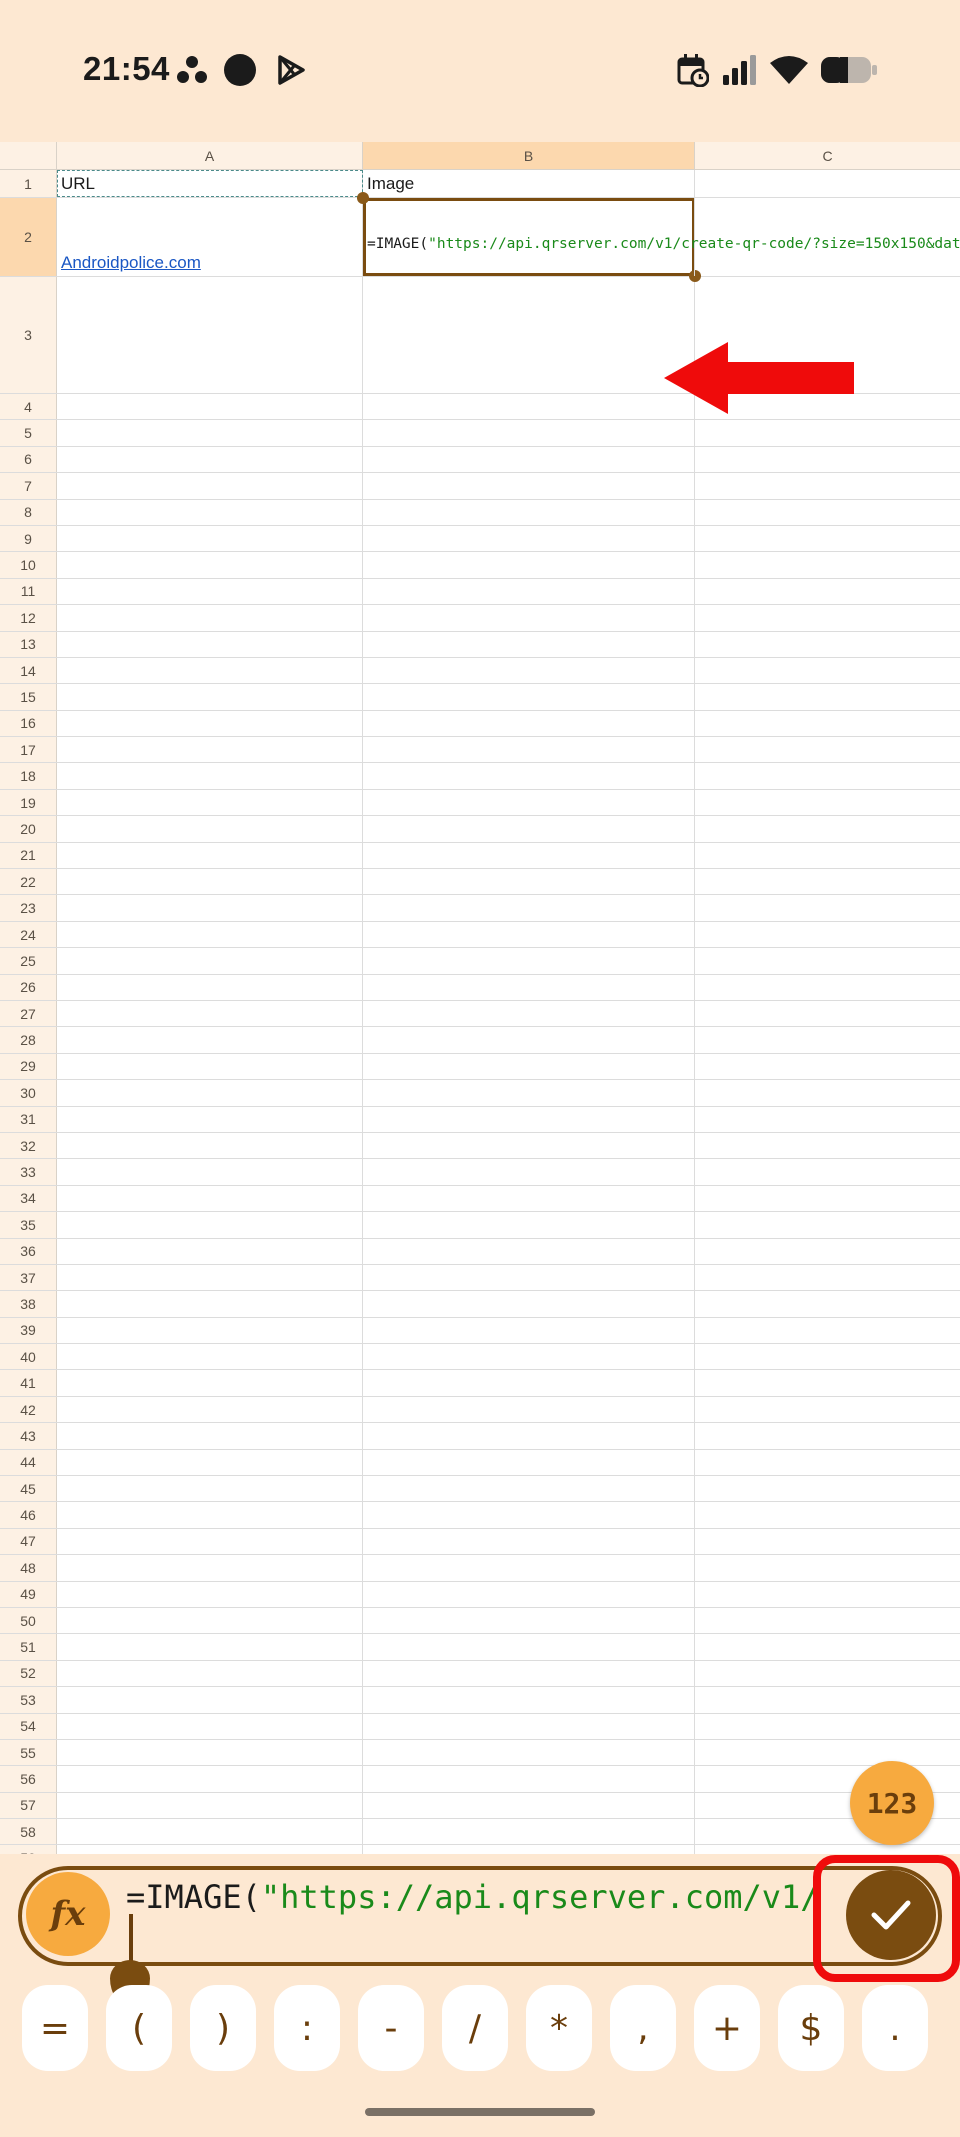 This screenshot has height=2137, width=960. What do you see at coordinates (529, 1436) in the screenshot?
I see `cell-b43` at bounding box center [529, 1436].